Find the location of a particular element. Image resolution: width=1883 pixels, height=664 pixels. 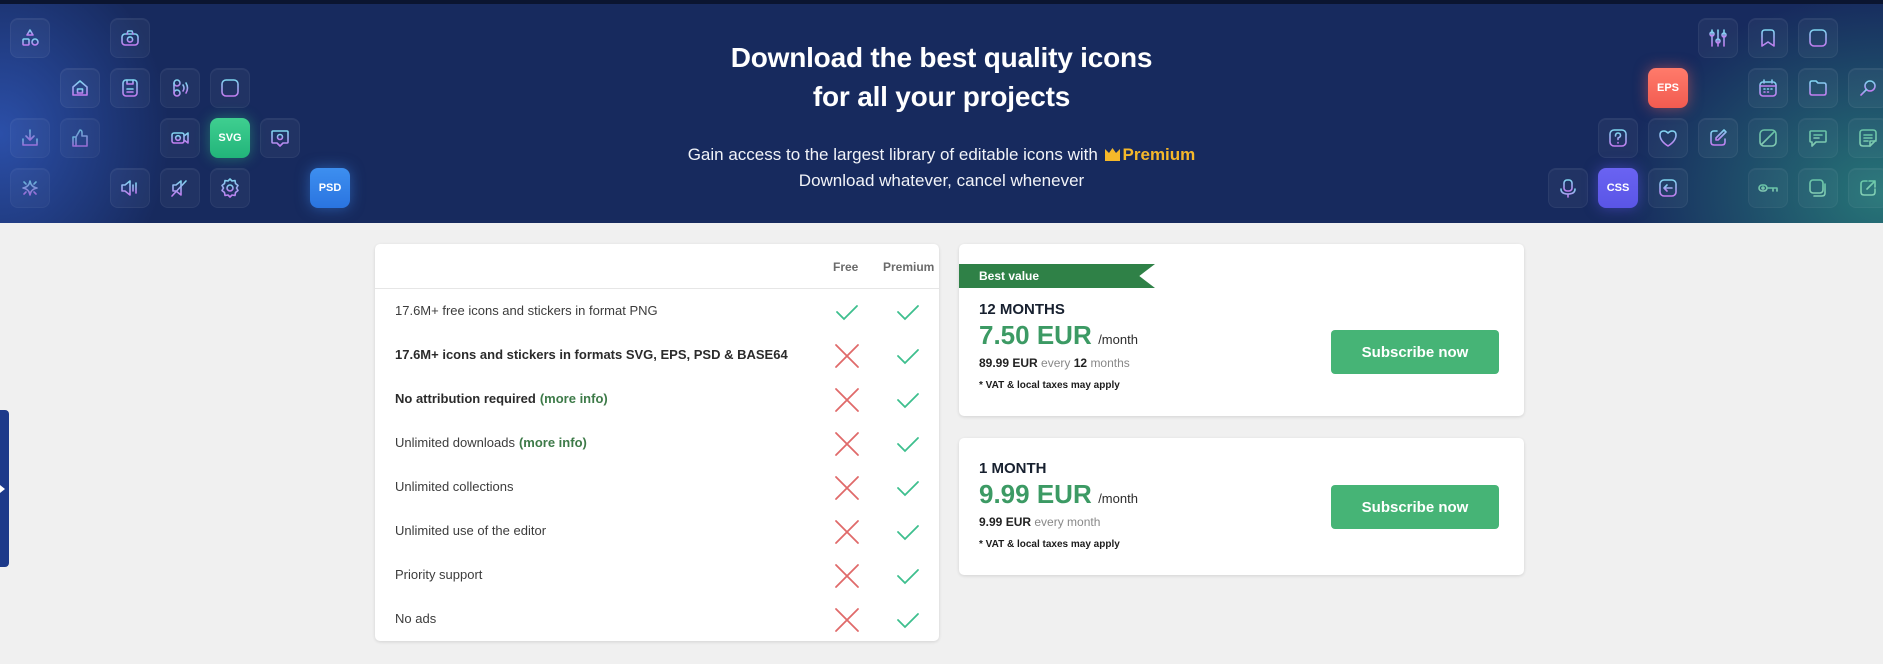

billing-every: every is located at coordinates (1056, 363).